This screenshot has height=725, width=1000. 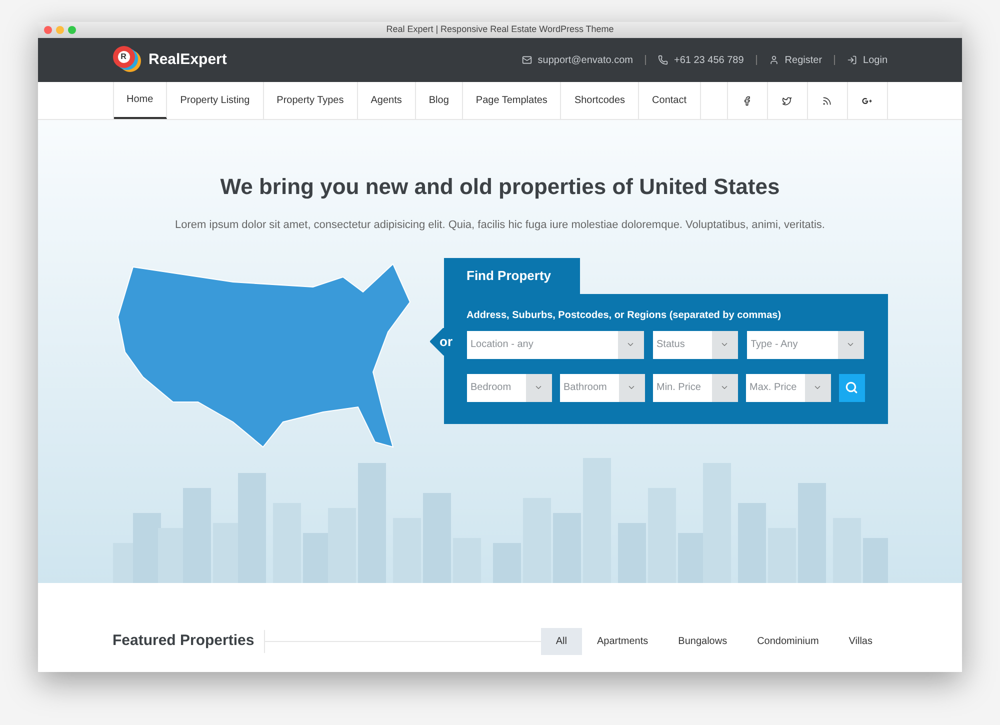 I want to click on search-icon, so click(x=851, y=387).